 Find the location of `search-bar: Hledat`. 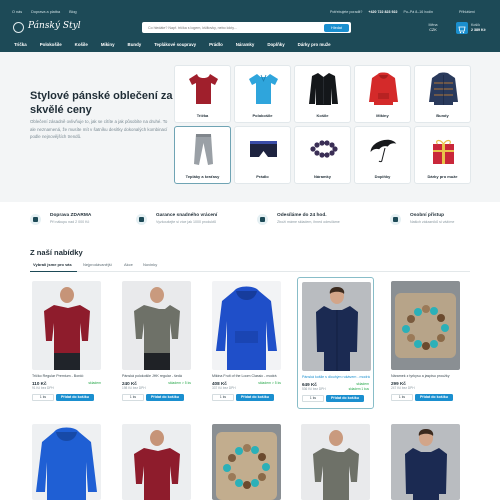

search-bar: Hledat is located at coordinates (246, 27).